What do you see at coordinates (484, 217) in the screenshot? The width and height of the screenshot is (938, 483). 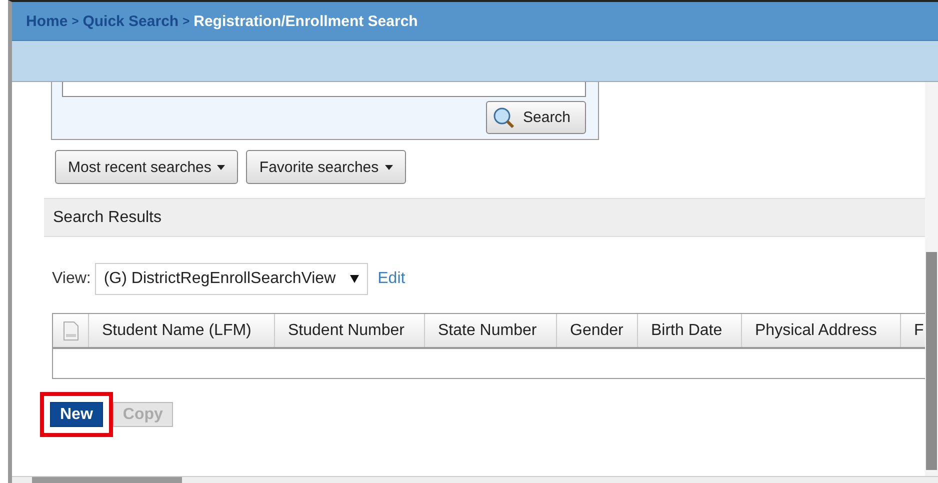 I see `section-header: Search Results` at bounding box center [484, 217].